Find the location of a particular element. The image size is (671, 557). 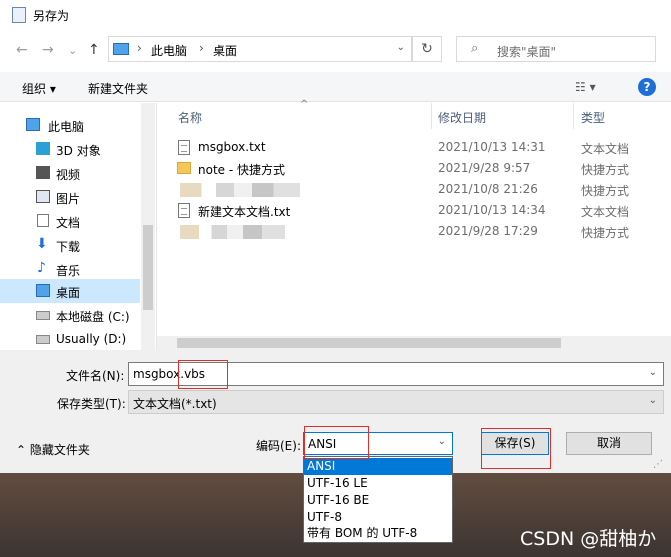

sidebar-item-this-pc: 此电脑 is located at coordinates (70, 125).